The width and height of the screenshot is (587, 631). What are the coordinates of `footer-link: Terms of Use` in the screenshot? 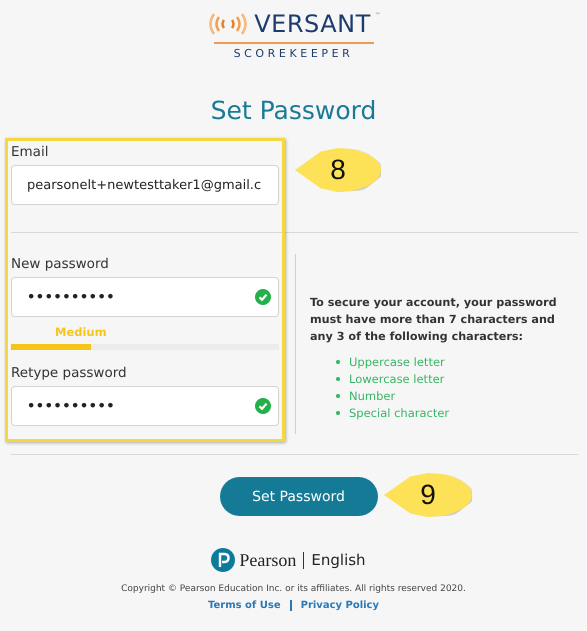 It's located at (244, 605).